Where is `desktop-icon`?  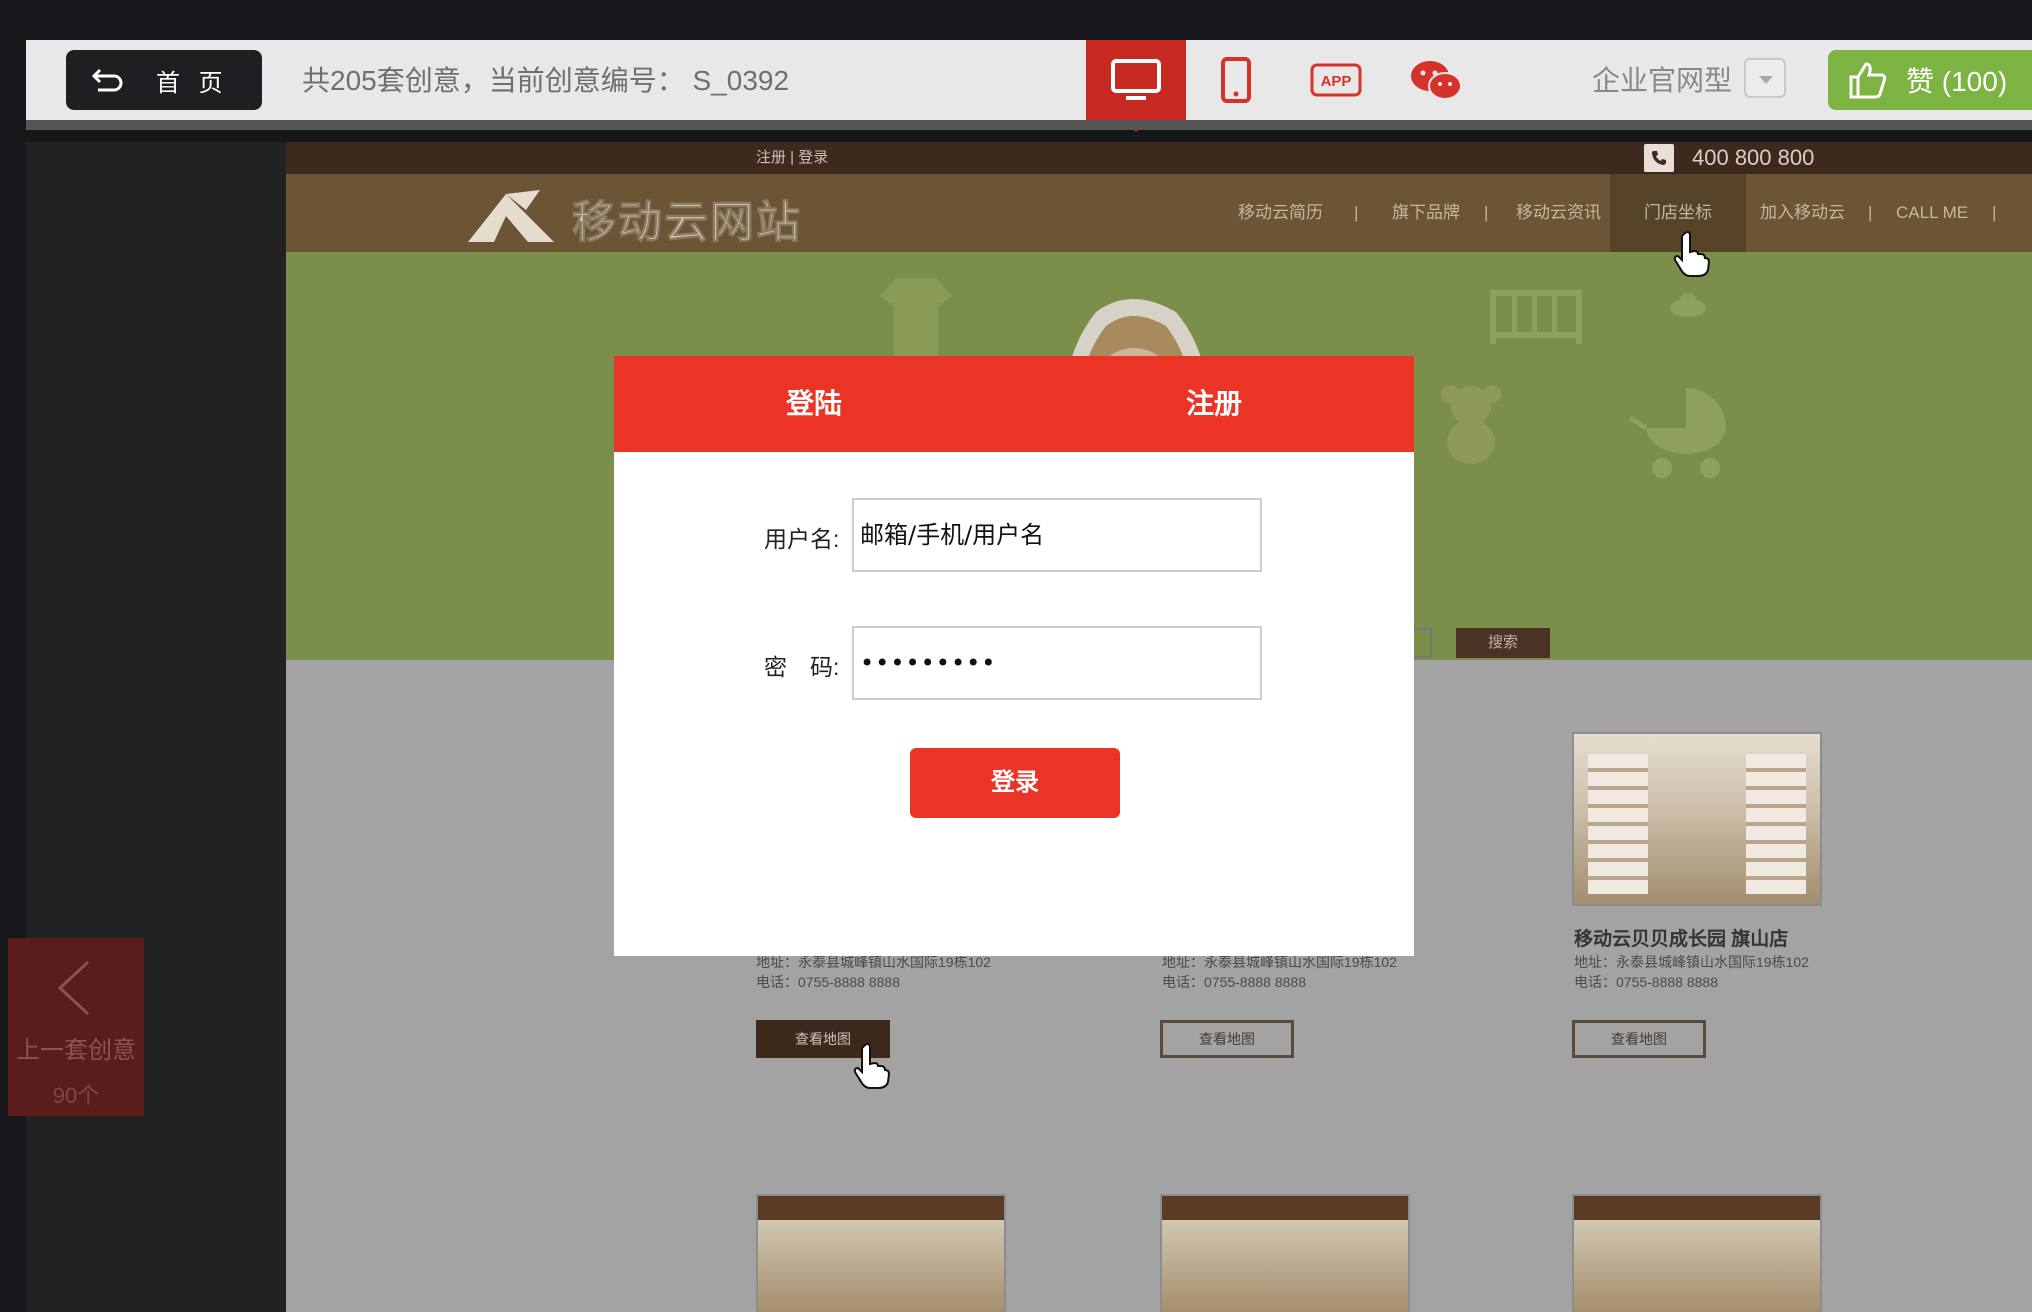 desktop-icon is located at coordinates (1136, 79).